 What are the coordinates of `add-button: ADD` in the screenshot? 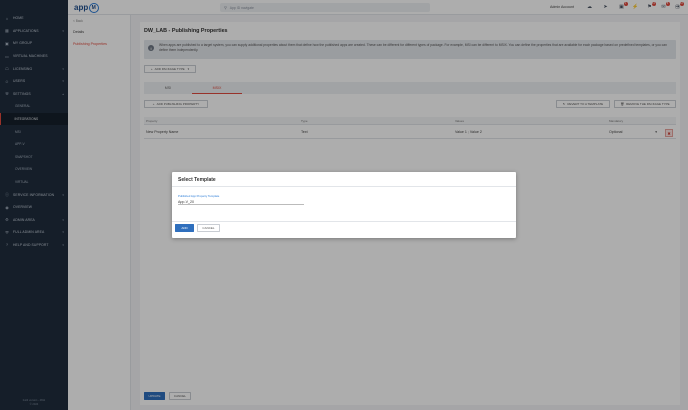 It's located at (184, 228).